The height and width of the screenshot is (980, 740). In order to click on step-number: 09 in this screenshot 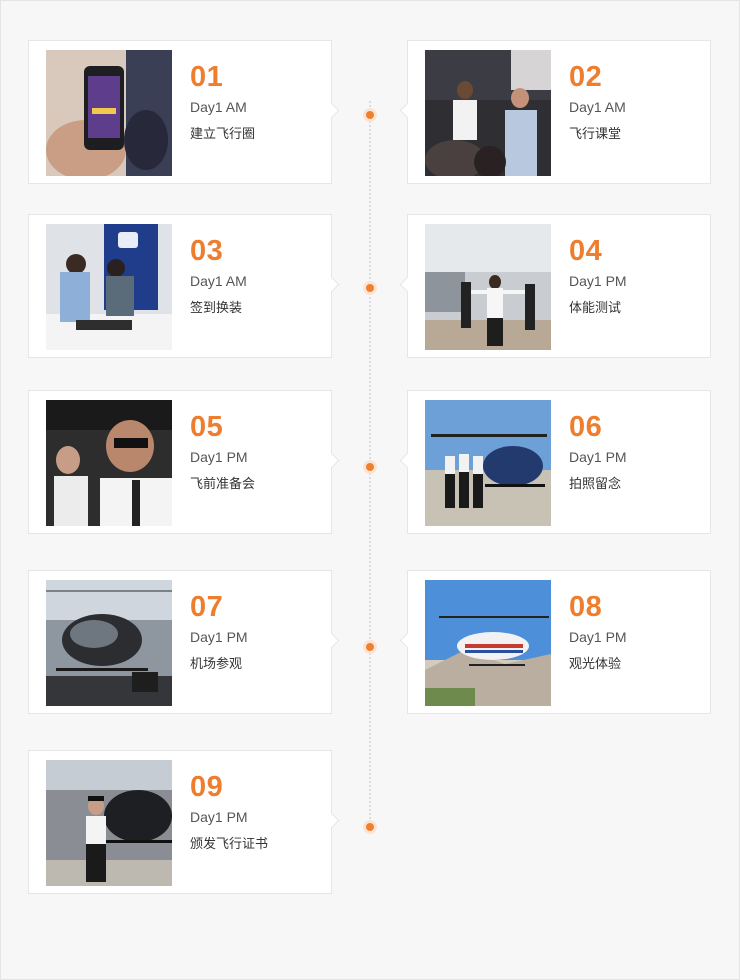, I will do `click(207, 787)`.